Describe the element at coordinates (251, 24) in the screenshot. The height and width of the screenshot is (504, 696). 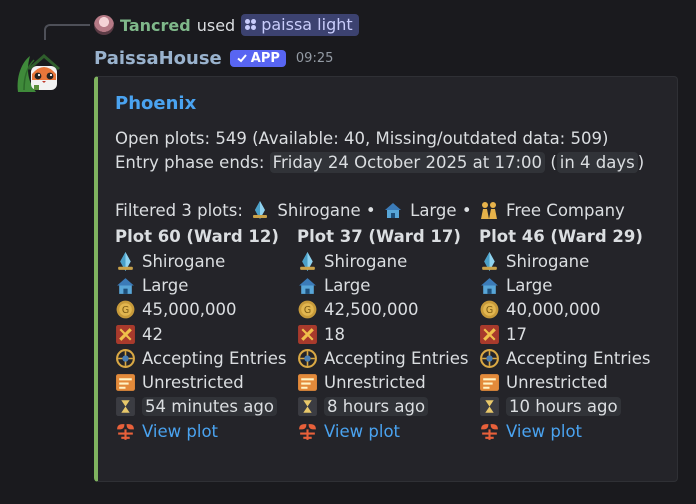
I see `command-icon` at that location.